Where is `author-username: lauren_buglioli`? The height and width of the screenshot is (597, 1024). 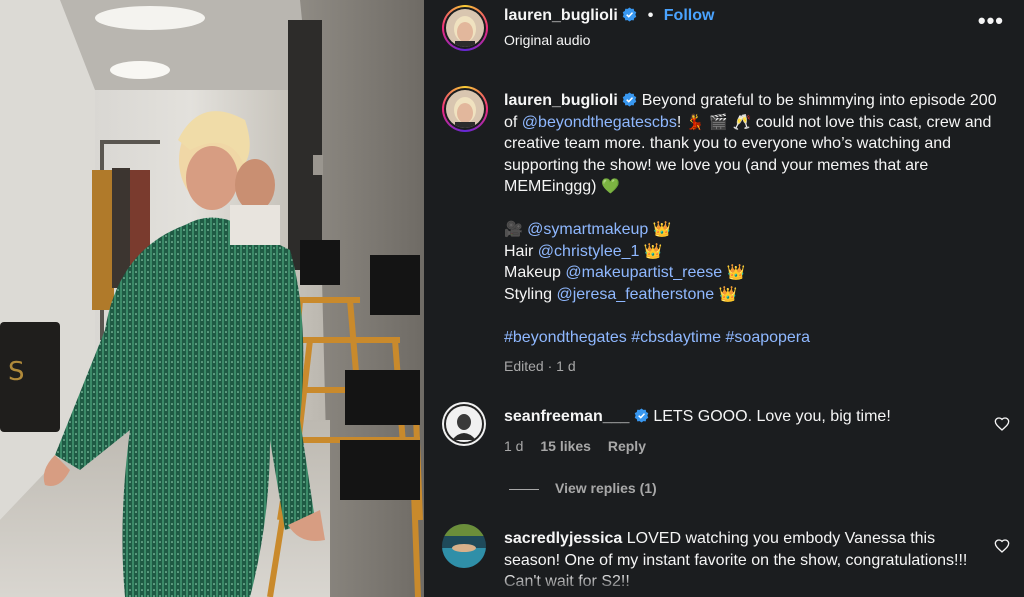 author-username: lauren_buglioli is located at coordinates (561, 15).